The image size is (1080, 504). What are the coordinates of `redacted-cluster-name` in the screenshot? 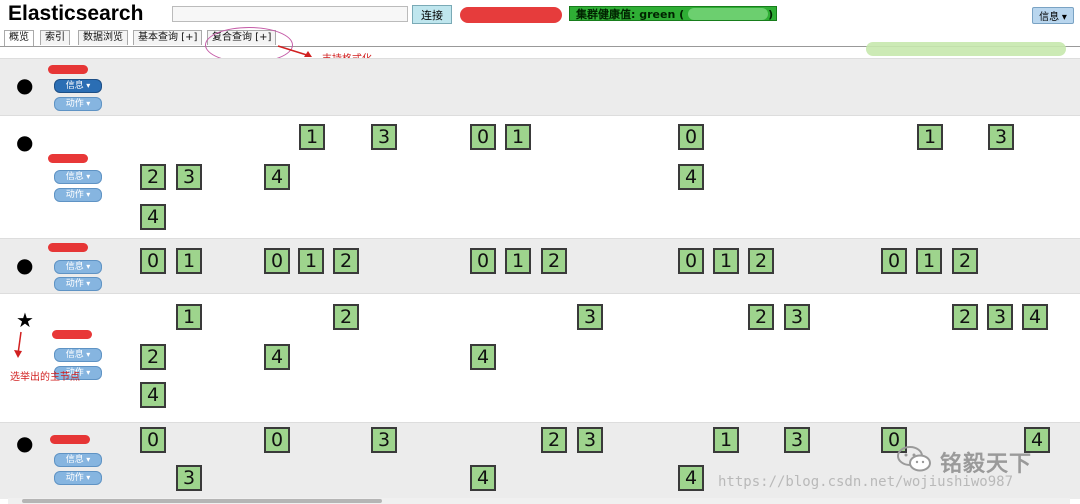 It's located at (511, 15).